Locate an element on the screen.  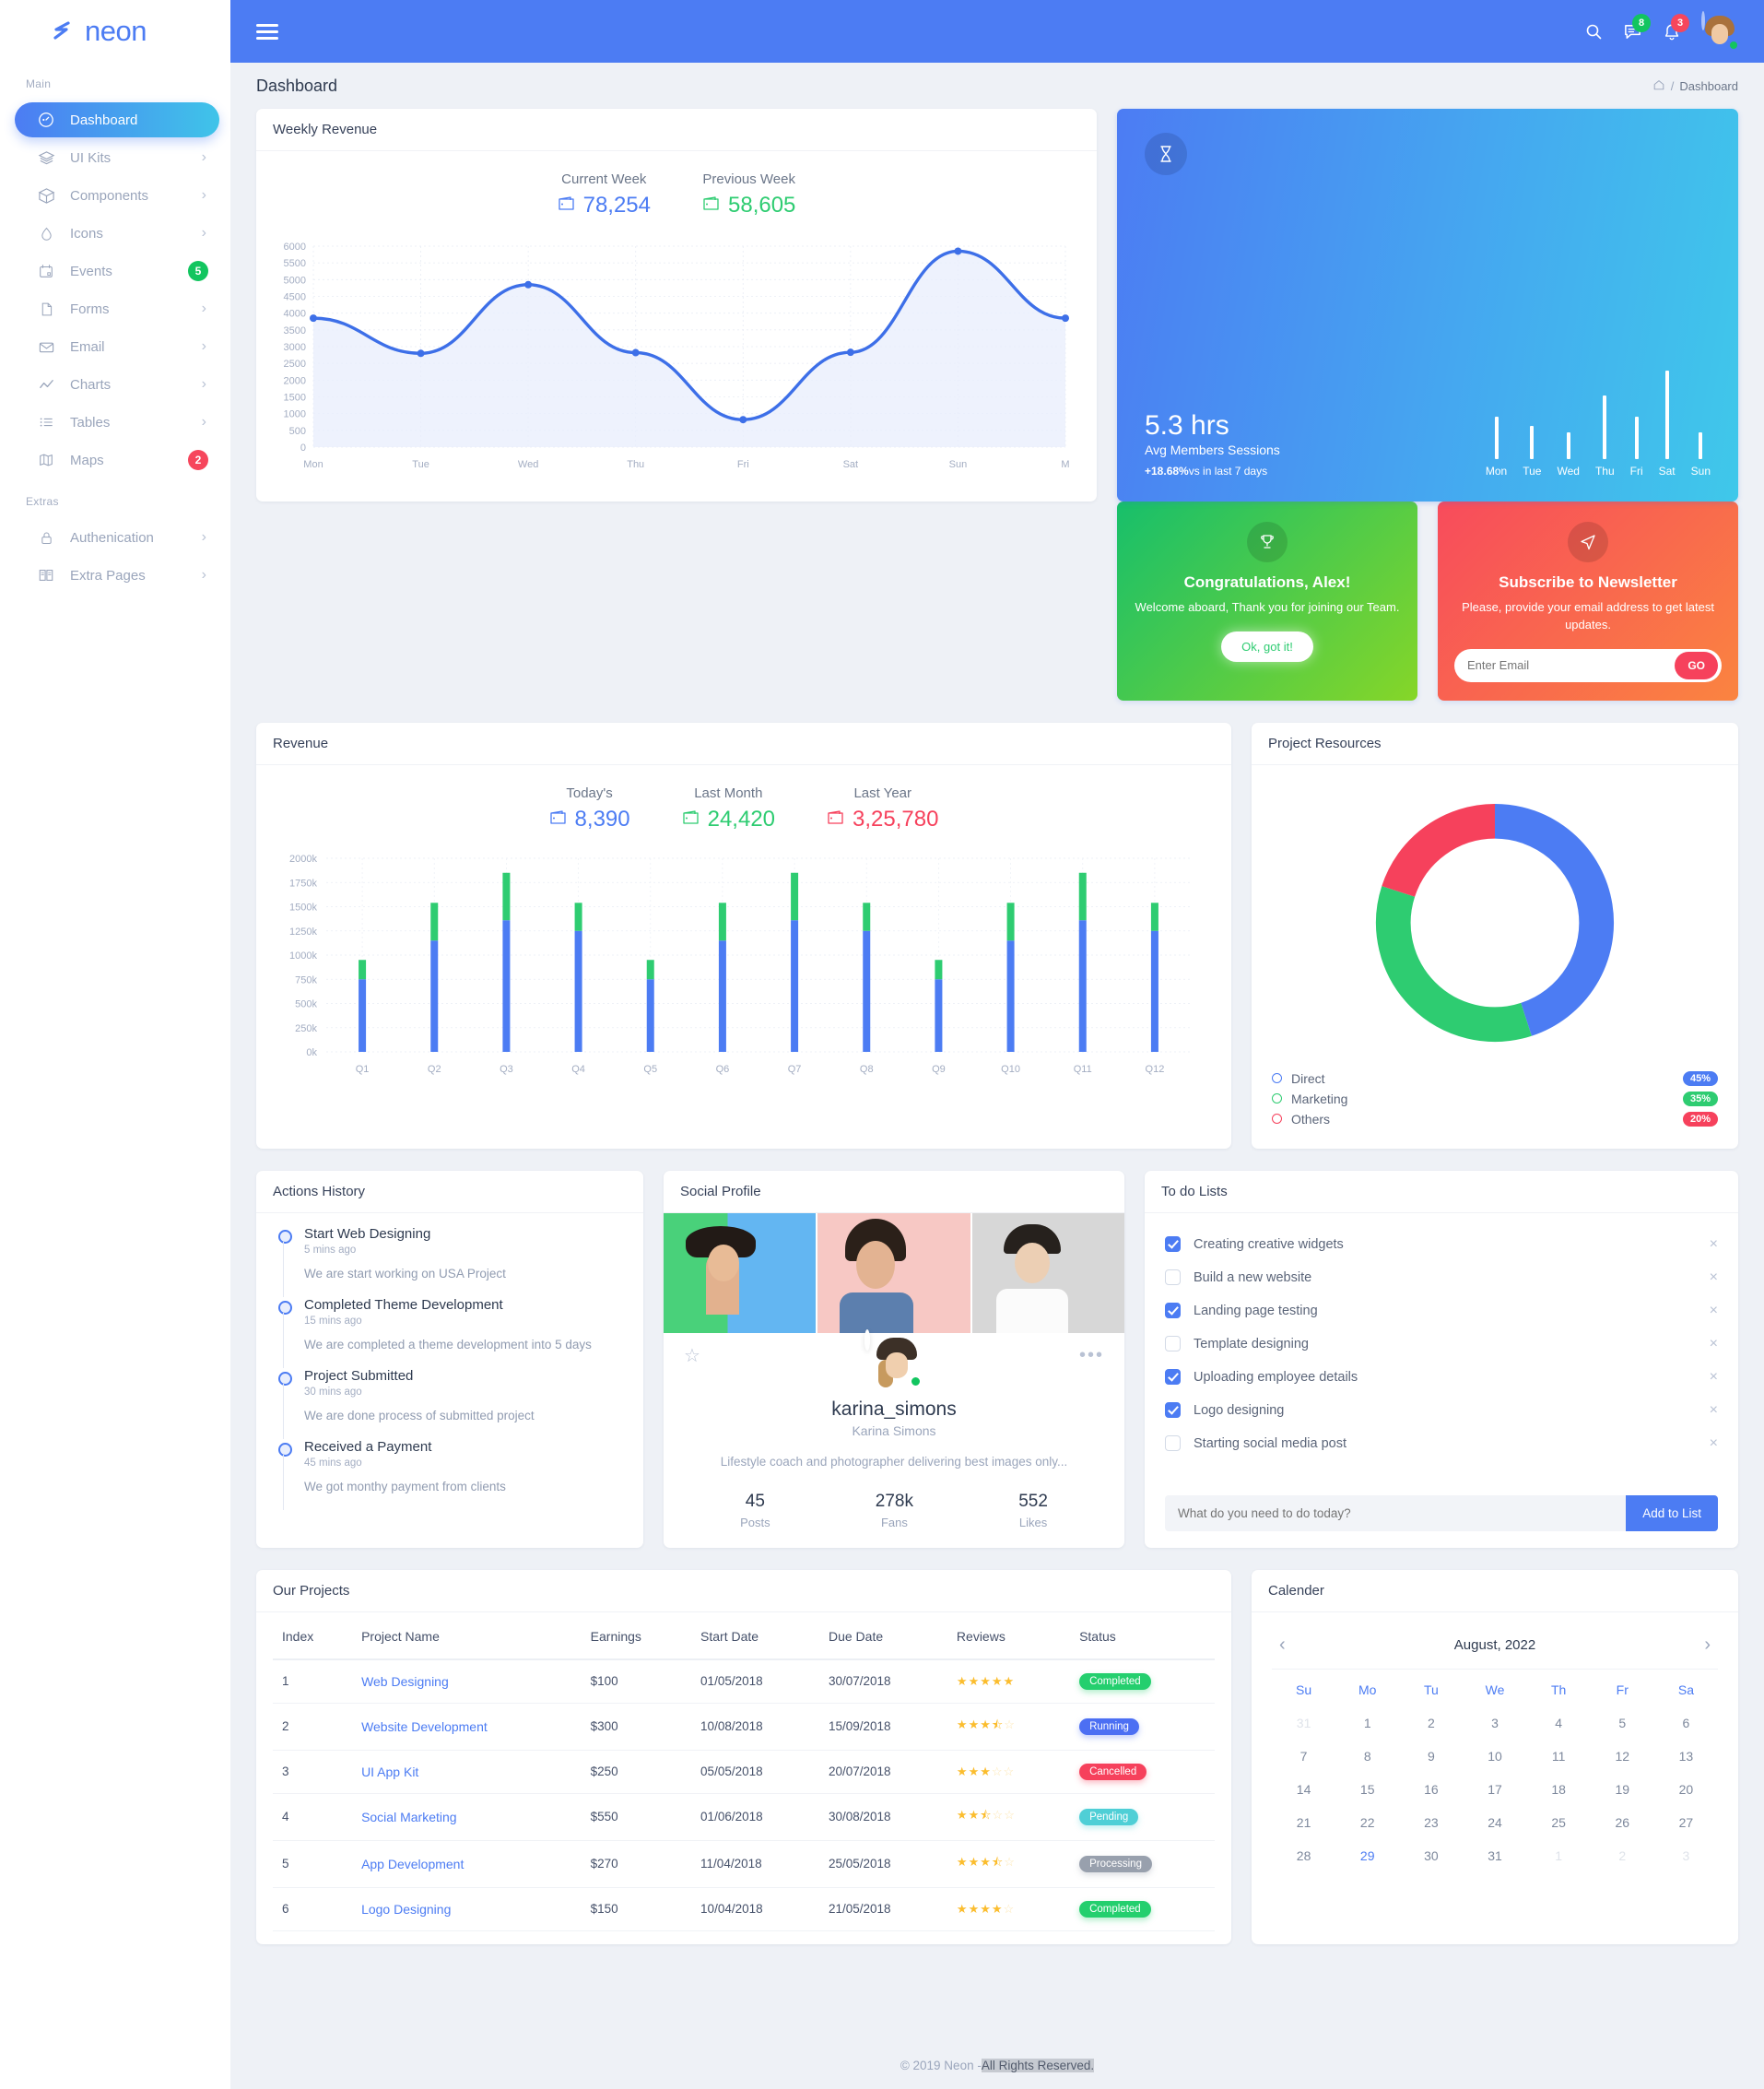
calendar-day: 18 is located at coordinates (1559, 1789).